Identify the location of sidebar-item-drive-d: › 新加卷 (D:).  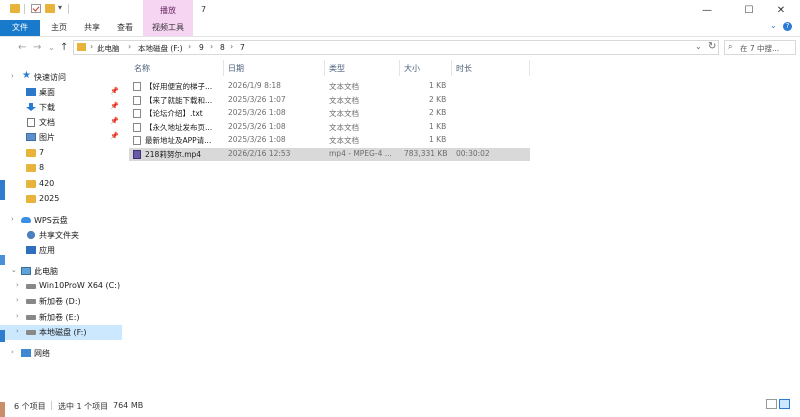
(61, 301).